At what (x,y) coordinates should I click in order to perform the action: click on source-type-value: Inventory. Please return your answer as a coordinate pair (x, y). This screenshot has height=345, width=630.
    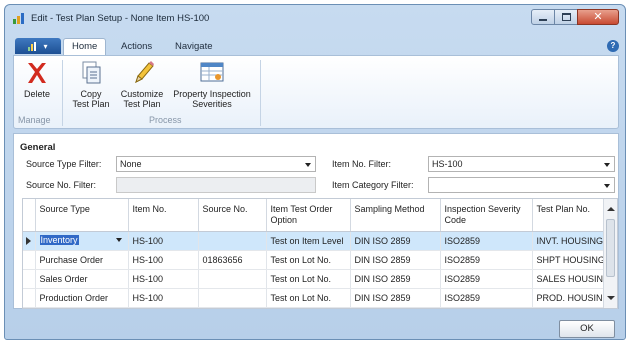
    Looking at the image, I should click on (59, 240).